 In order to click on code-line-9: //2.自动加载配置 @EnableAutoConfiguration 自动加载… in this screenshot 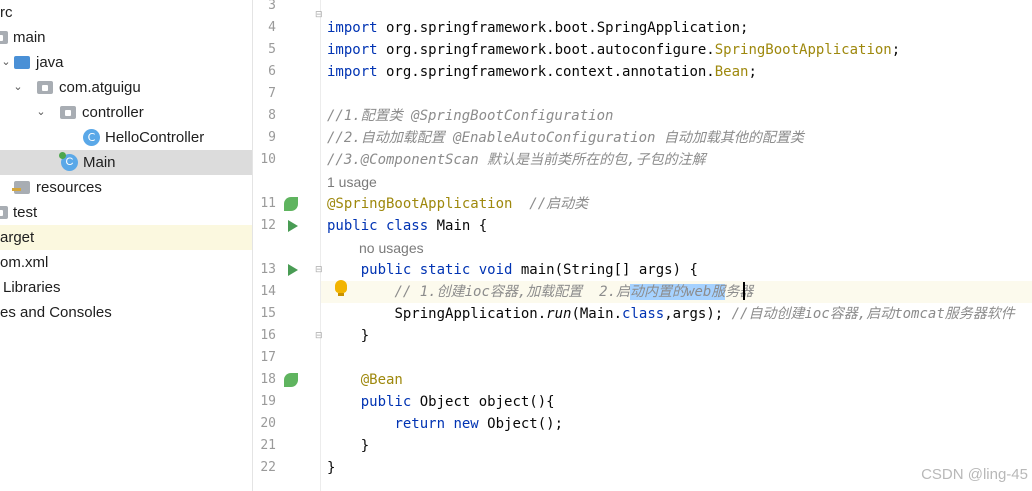, I will do `click(565, 138)`.